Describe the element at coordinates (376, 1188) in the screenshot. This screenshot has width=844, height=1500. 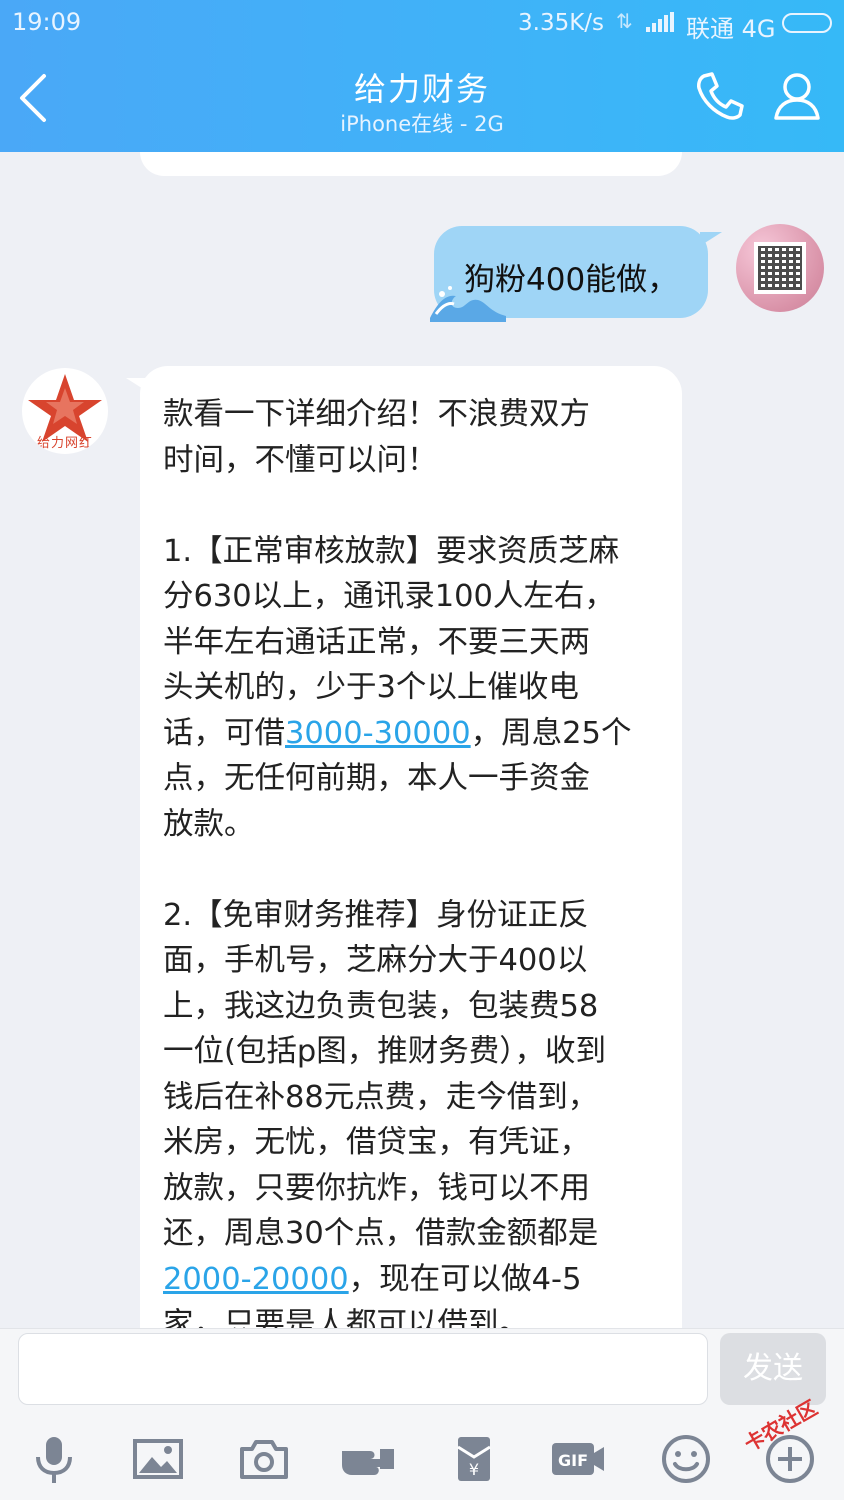
I see `message-line: 放款，只要你抗炸，钱可以不用` at that location.